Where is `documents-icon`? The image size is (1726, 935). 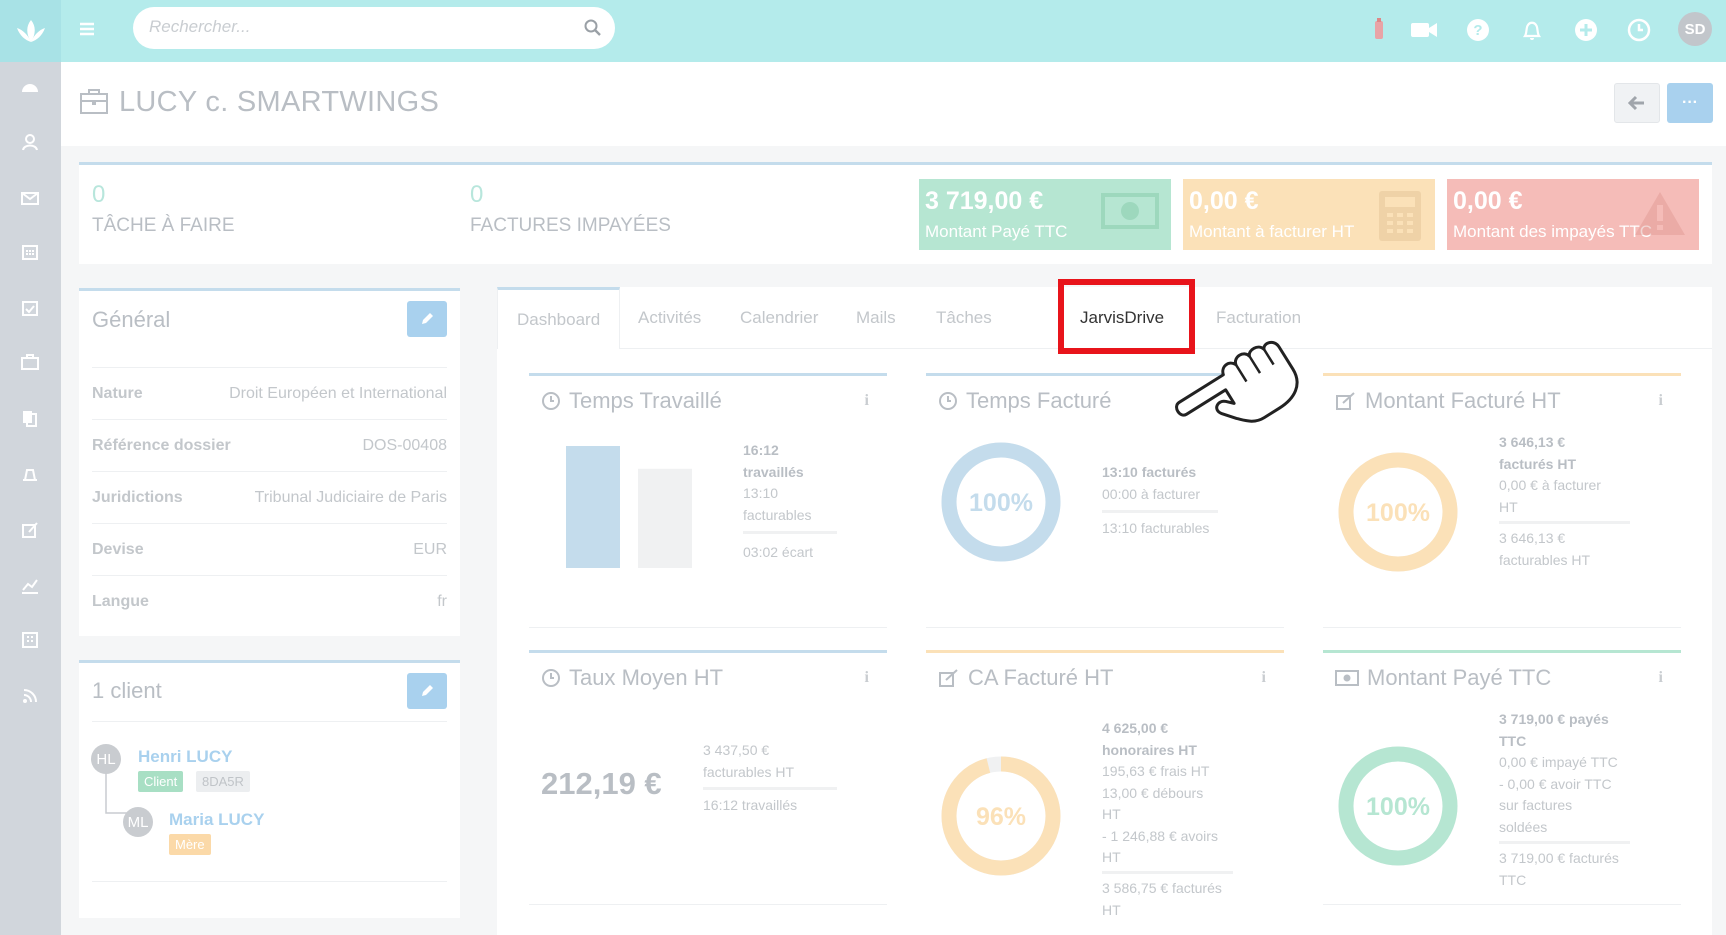 documents-icon is located at coordinates (30, 418).